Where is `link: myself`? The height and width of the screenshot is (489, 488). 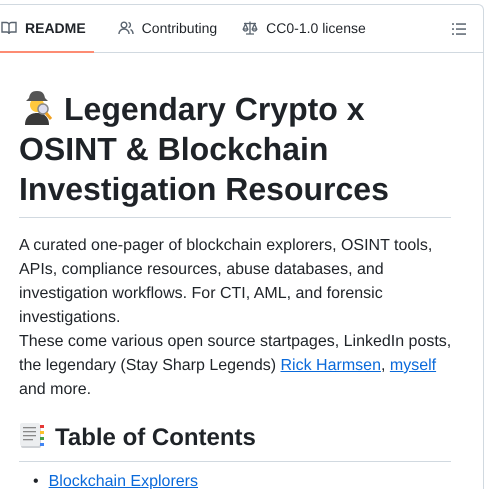 link: myself is located at coordinates (413, 365).